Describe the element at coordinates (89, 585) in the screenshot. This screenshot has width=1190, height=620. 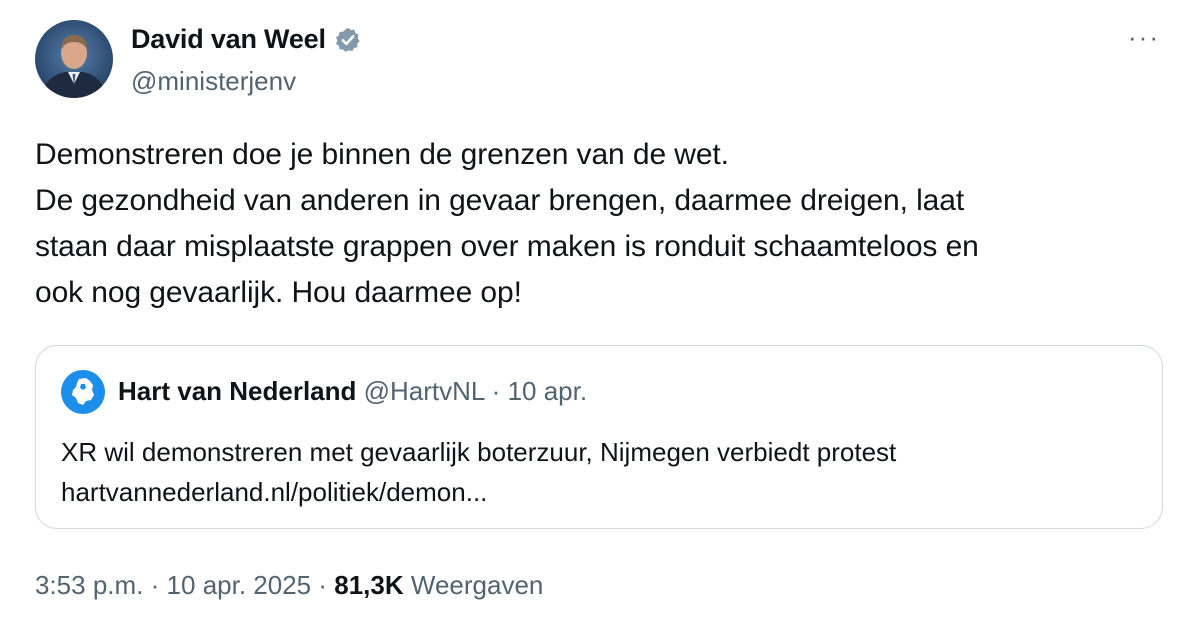
I see `tweet-time: 3:53 p.m.` at that location.